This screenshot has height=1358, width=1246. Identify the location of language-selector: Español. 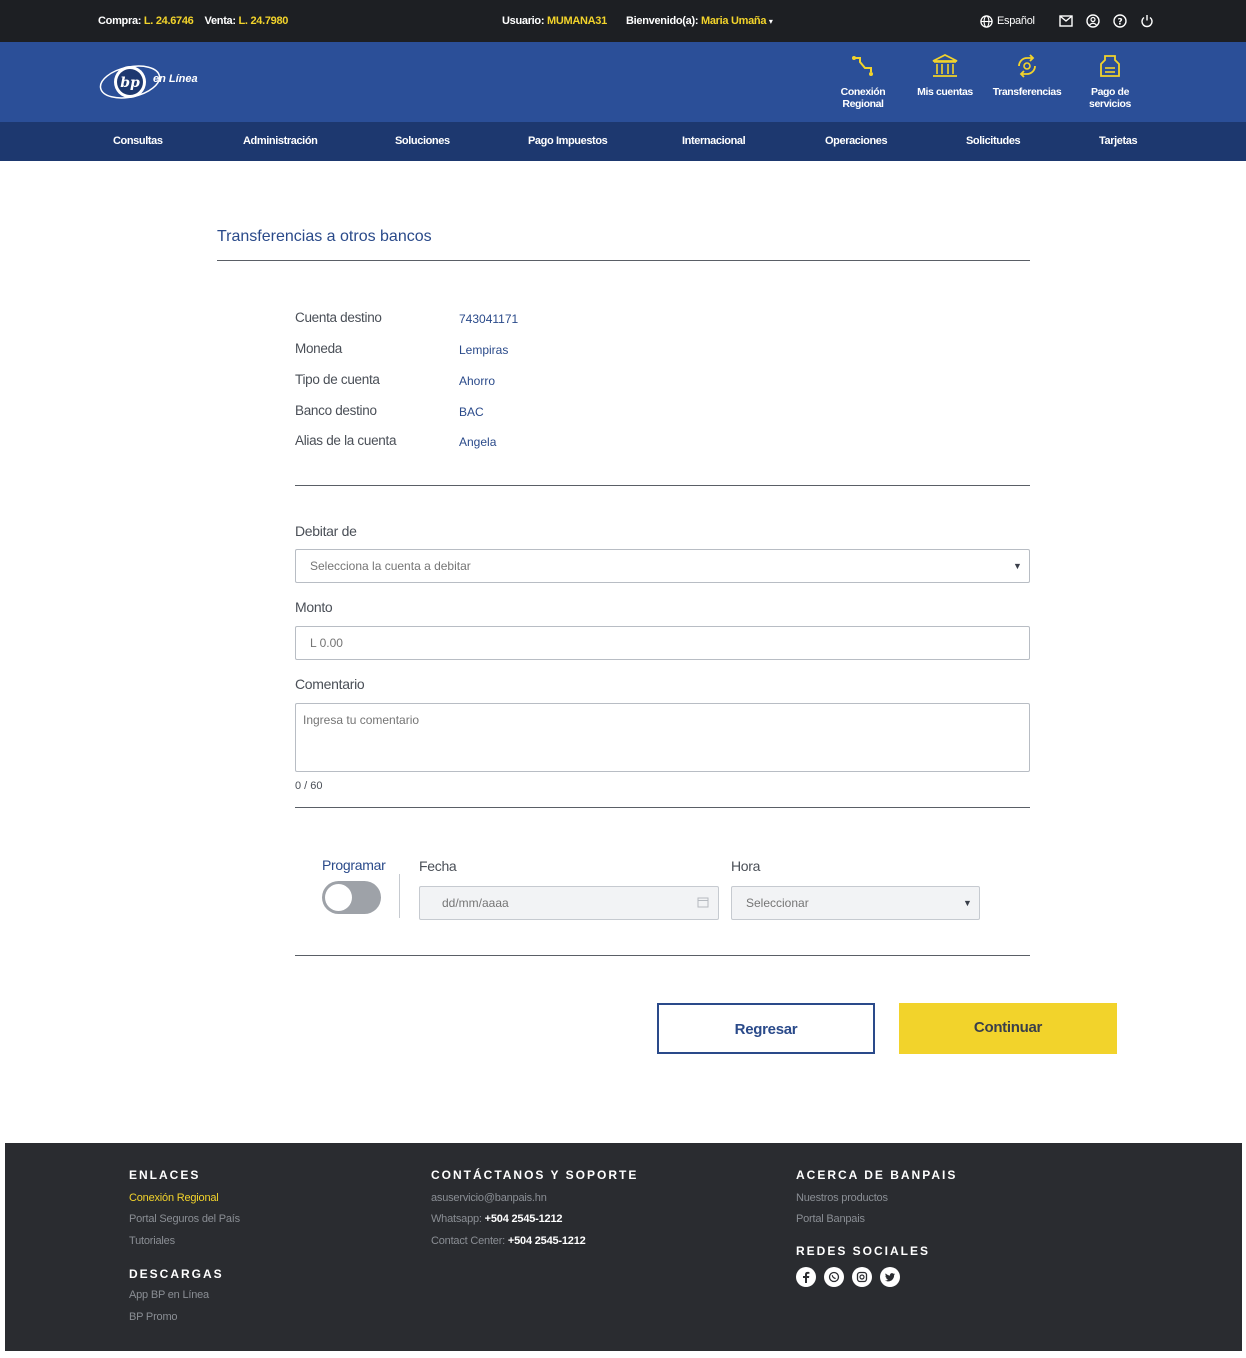
(1007, 21).